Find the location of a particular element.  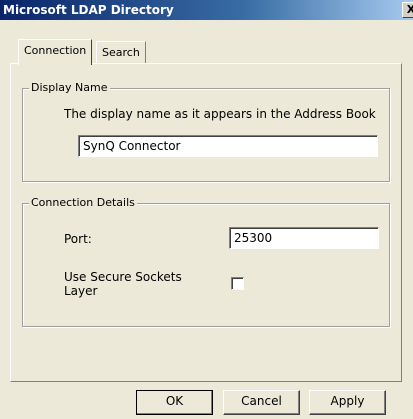

window-title: Microsoft LDAP Directory is located at coordinates (88, 10).